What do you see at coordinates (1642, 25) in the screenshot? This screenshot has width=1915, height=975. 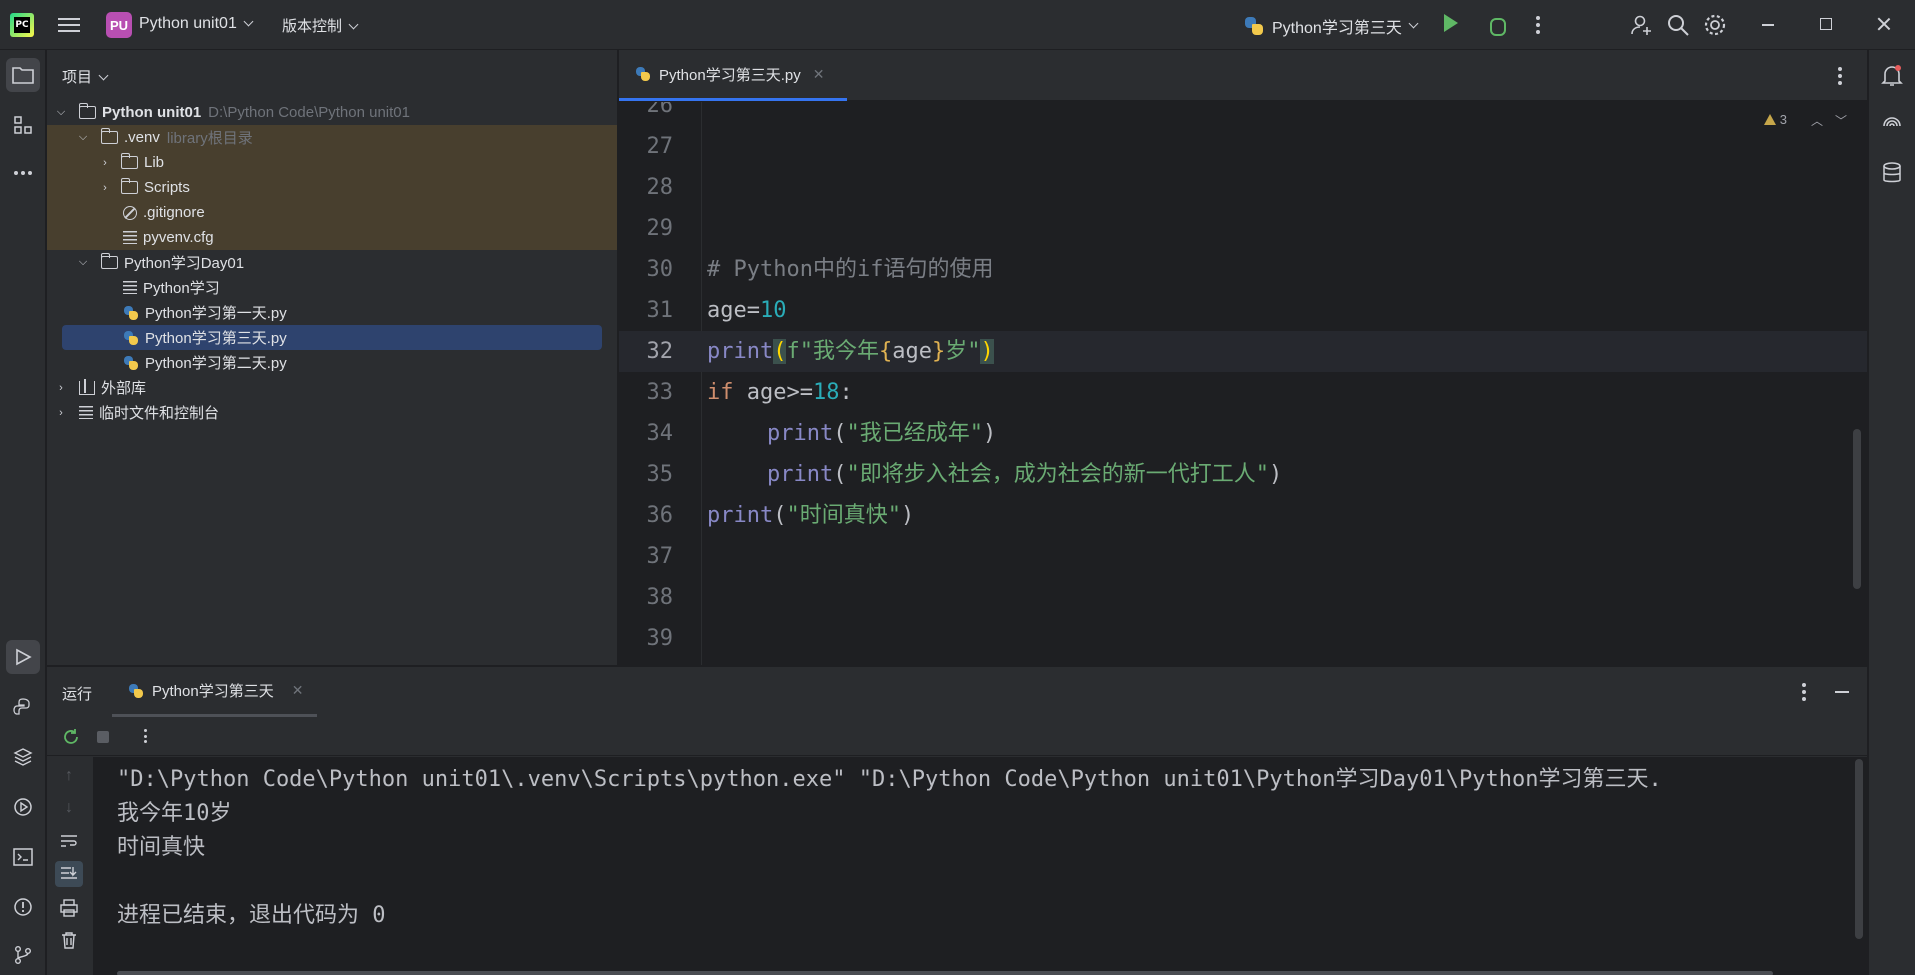 I see `add-user-icon` at bounding box center [1642, 25].